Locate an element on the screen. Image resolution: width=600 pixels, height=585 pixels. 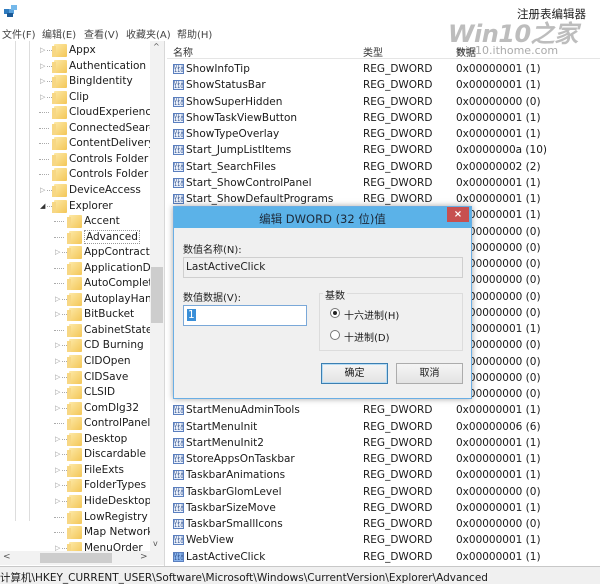
regedit-icon is located at coordinates (10, 11).